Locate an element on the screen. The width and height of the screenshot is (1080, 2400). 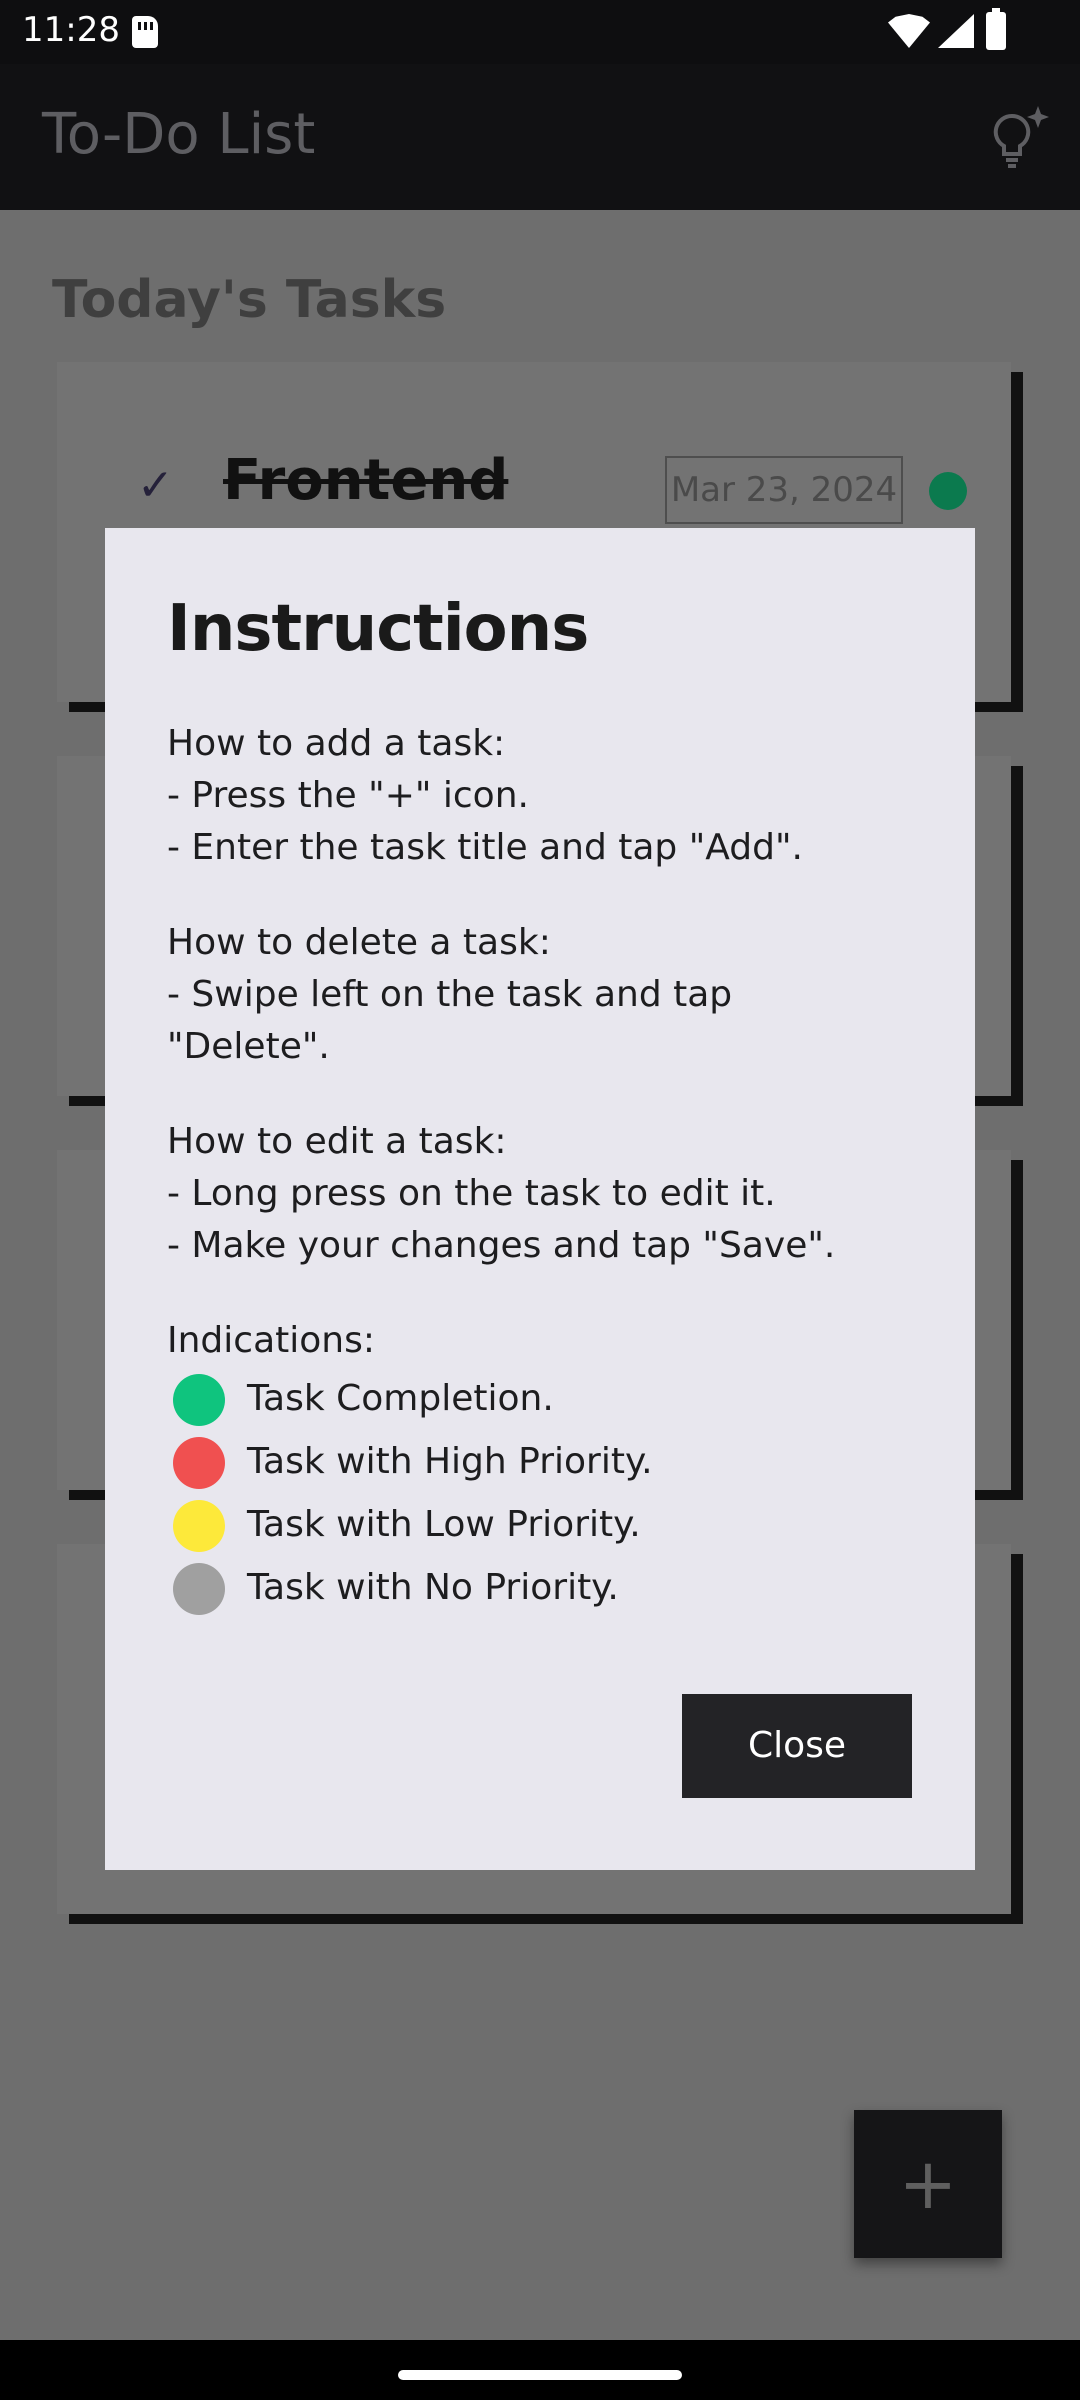
navigation-bar is located at coordinates (540, 2370).